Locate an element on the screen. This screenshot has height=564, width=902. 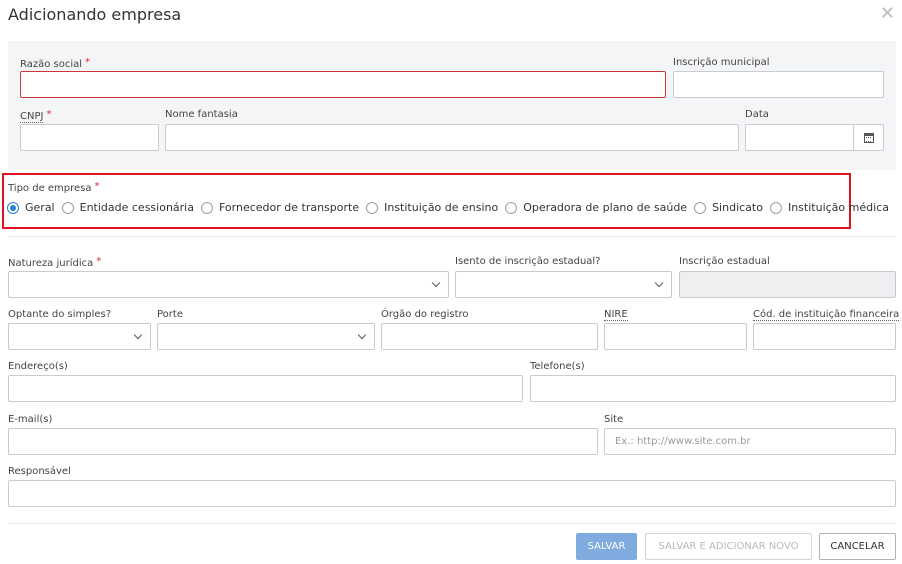
inscricao-estadual-label: Inscrição estadual is located at coordinates (724, 261).